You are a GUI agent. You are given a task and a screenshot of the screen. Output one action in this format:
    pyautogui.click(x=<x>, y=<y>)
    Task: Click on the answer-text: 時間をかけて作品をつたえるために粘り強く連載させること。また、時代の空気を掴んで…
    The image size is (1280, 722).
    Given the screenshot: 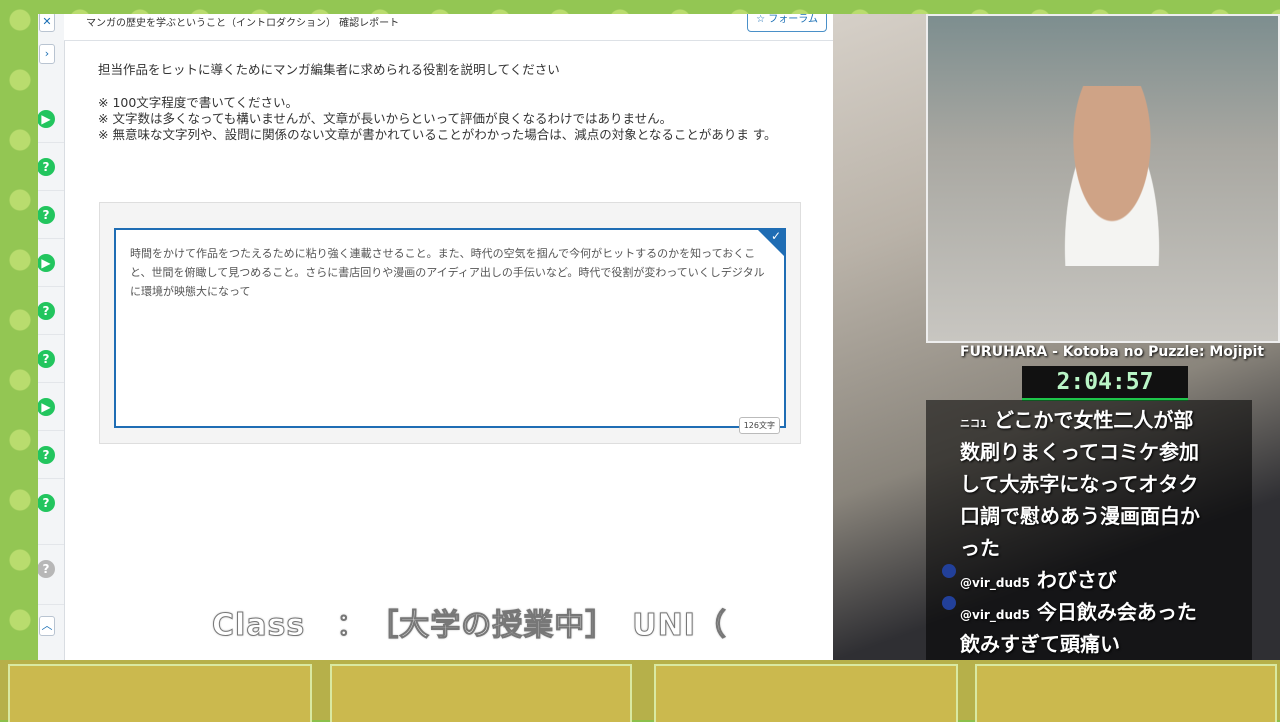 What is the action you would take?
    pyautogui.click(x=447, y=272)
    